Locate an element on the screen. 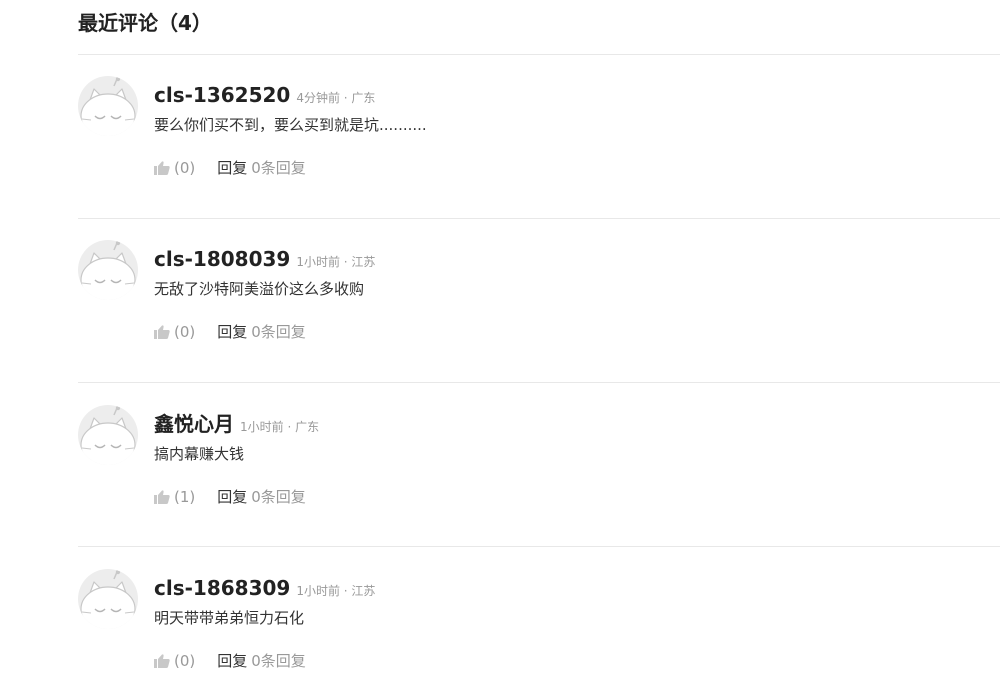 Image resolution: width=1000 pixels, height=685 pixels. like-button: (1) is located at coordinates (174, 497).